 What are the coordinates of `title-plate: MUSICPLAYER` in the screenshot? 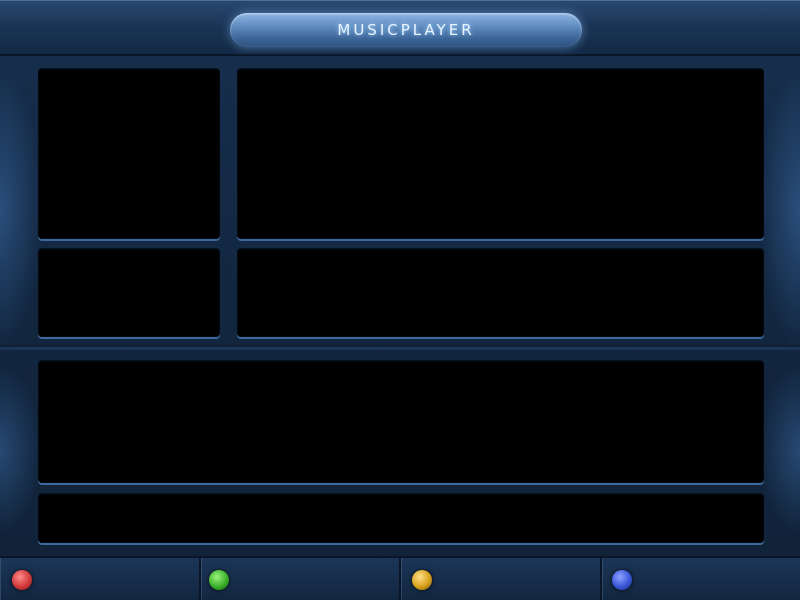 It's located at (406, 30).